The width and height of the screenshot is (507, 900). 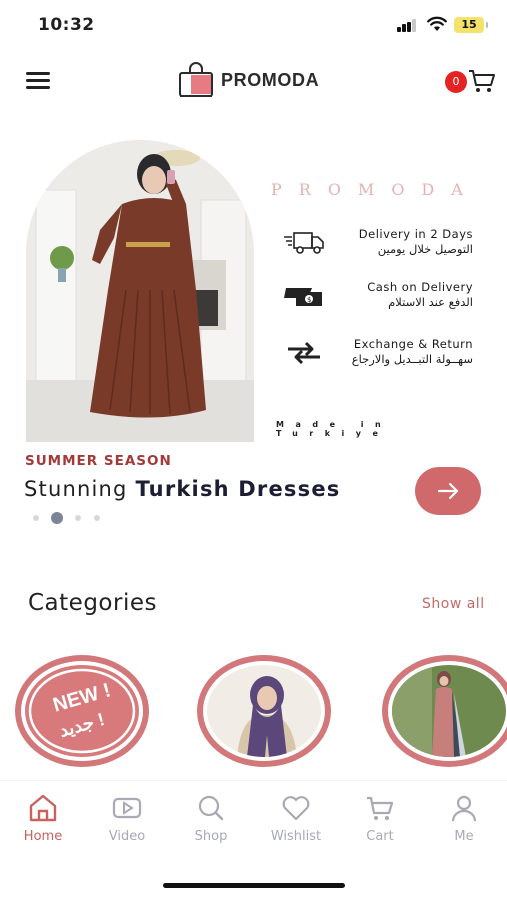 What do you see at coordinates (471, 25) in the screenshot?
I see `battery-indicator: 15` at bounding box center [471, 25].